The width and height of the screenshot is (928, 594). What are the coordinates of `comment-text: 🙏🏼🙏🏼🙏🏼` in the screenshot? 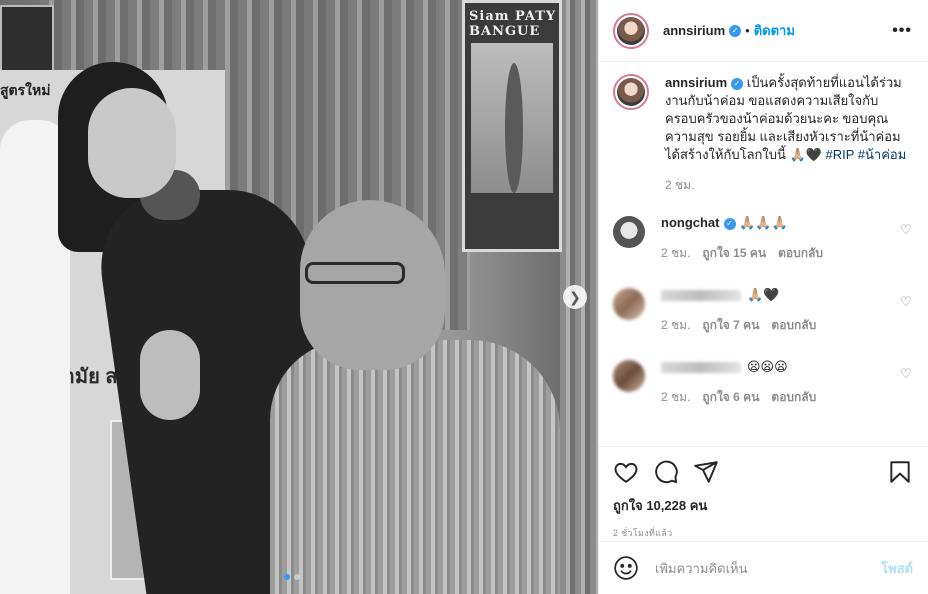 It's located at (763, 222).